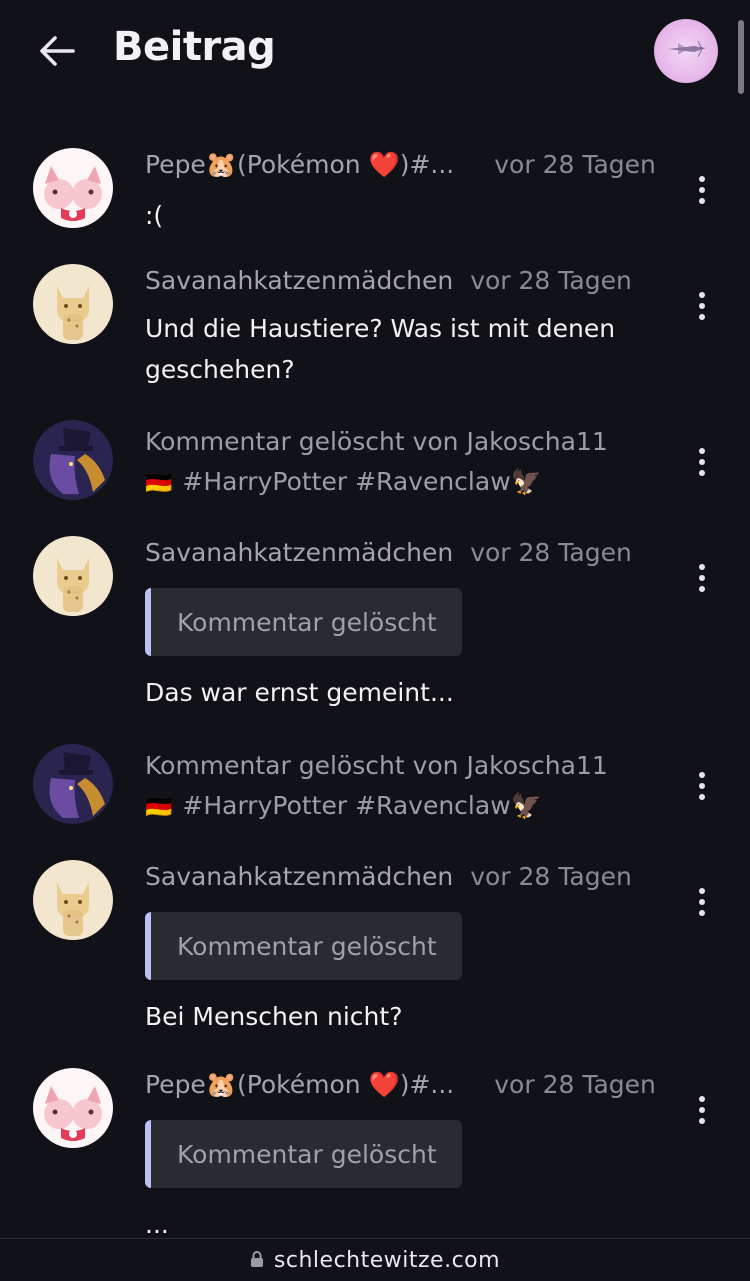 The width and height of the screenshot is (750, 1281). What do you see at coordinates (387, 1260) in the screenshot?
I see `url-text: schlechtewitze.com` at bounding box center [387, 1260].